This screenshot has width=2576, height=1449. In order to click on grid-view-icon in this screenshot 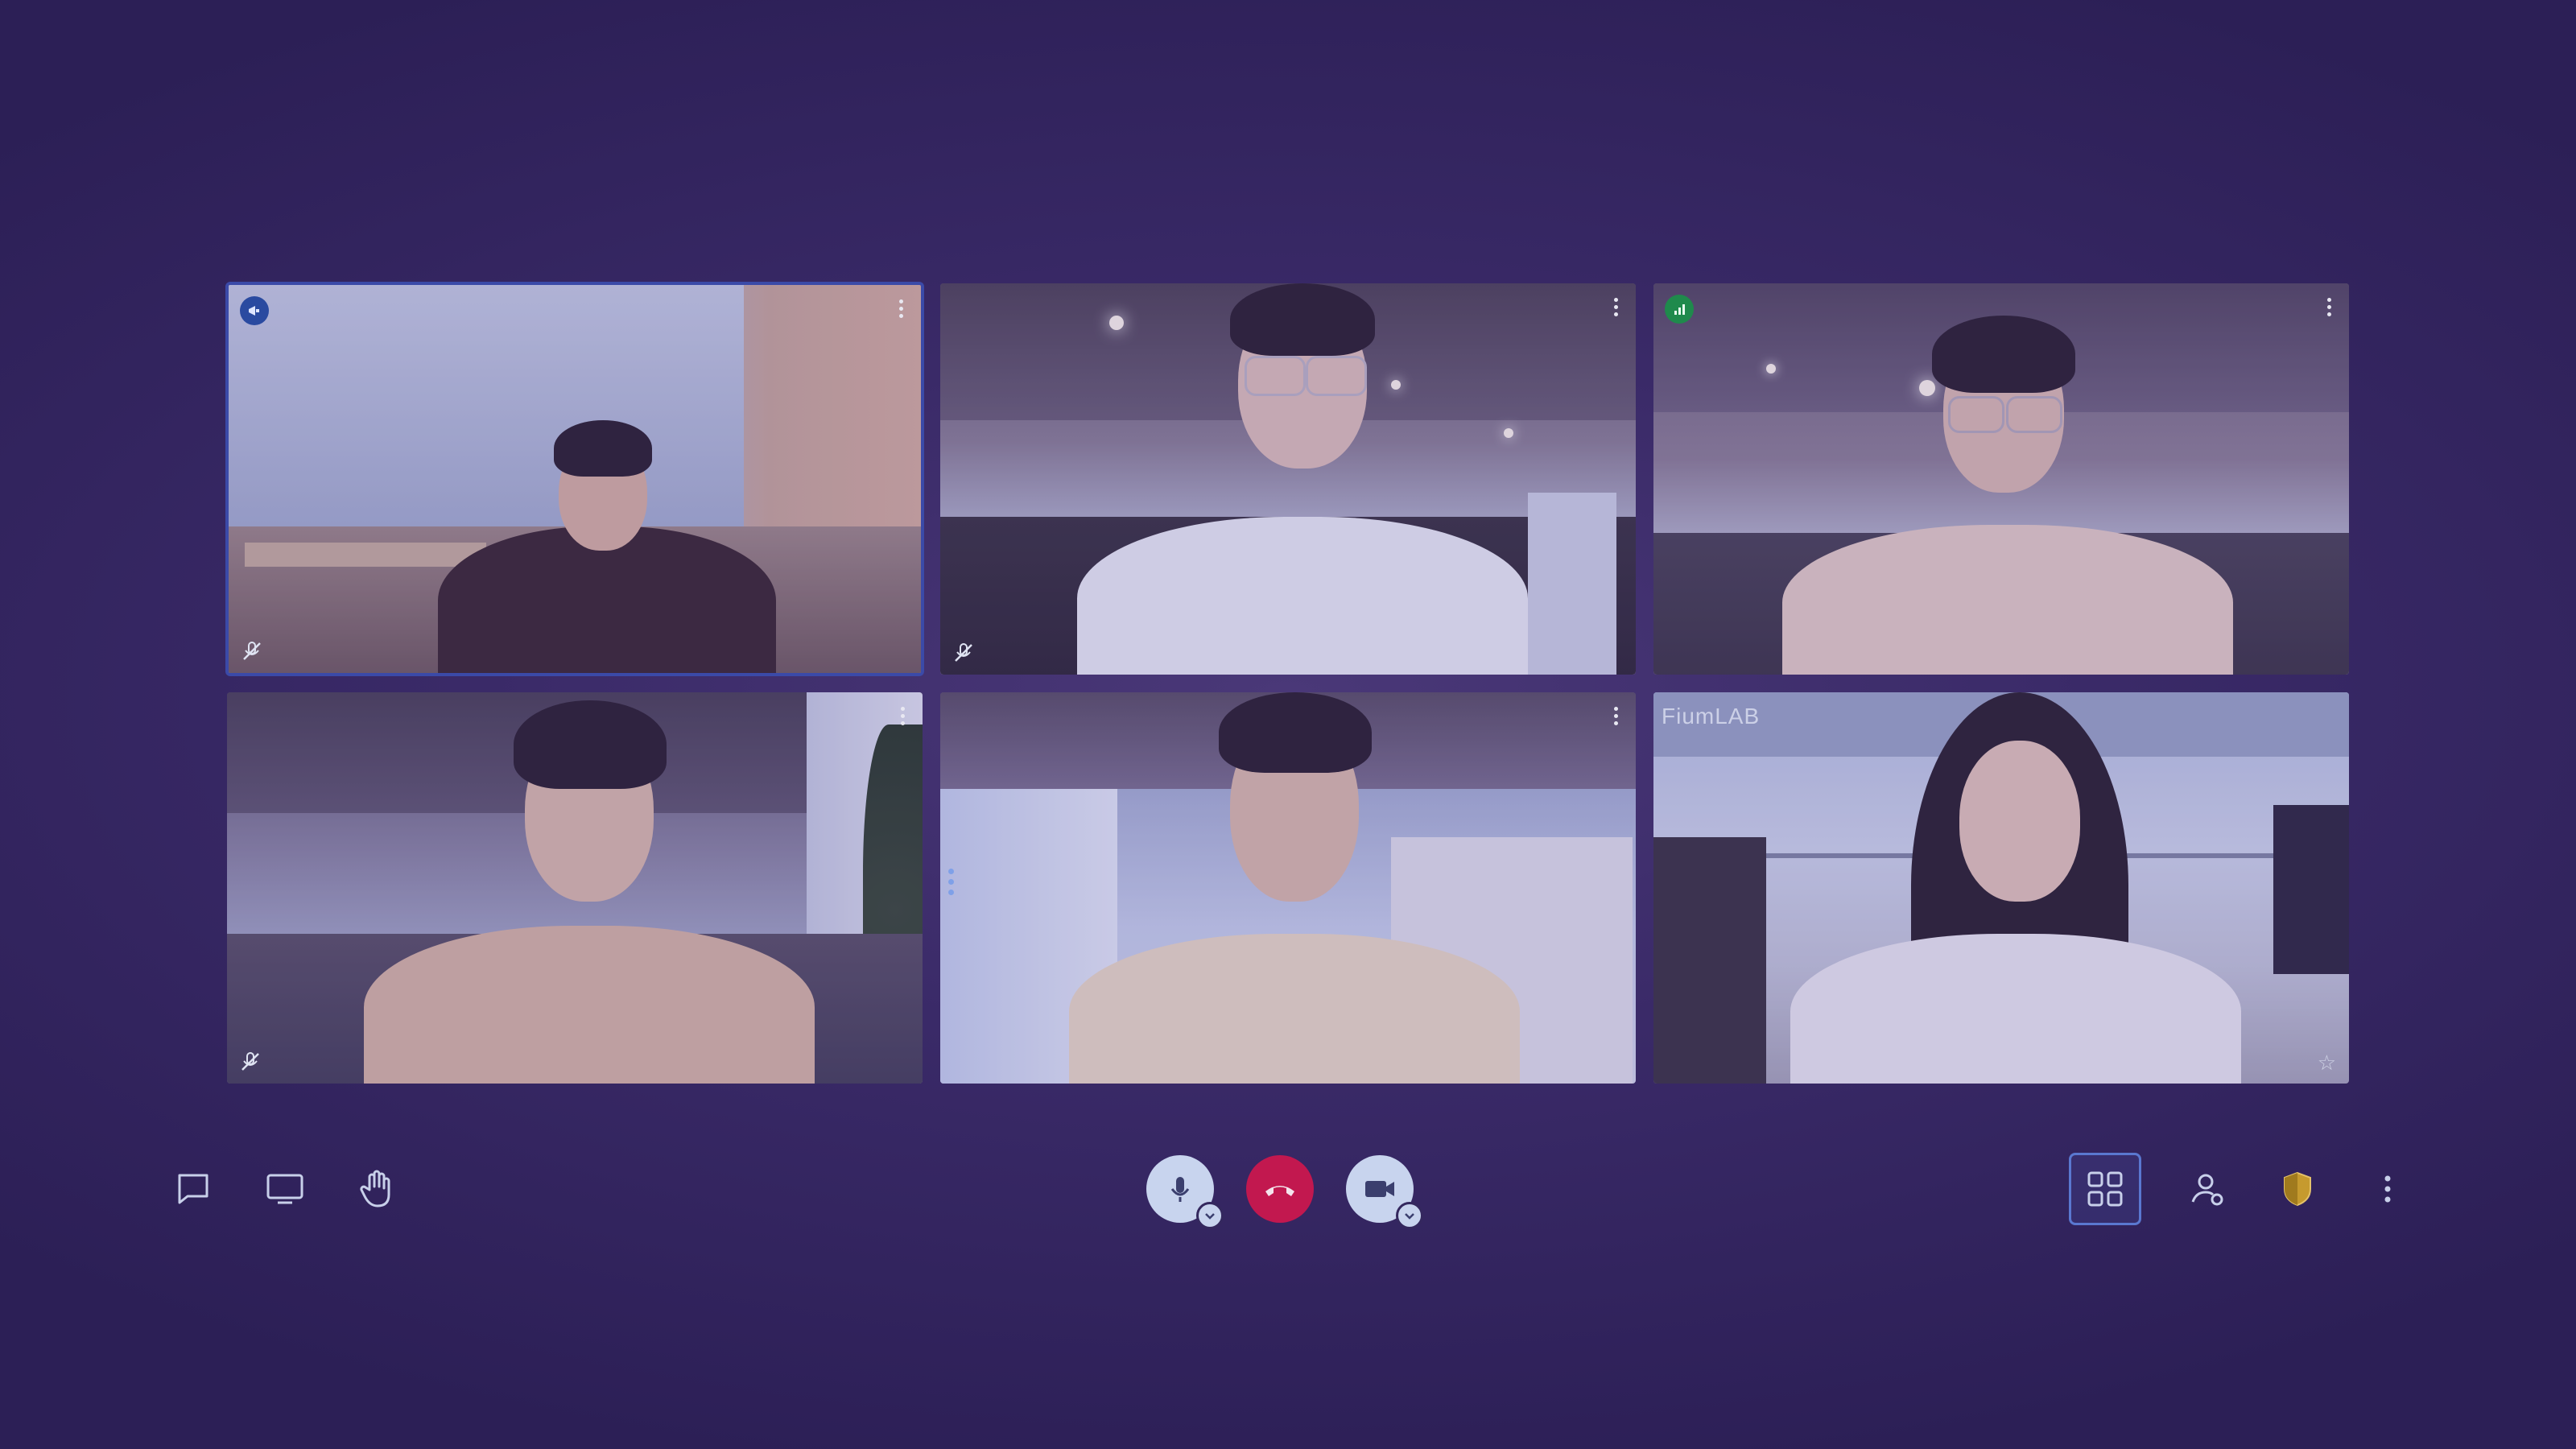, I will do `click(2105, 1189)`.